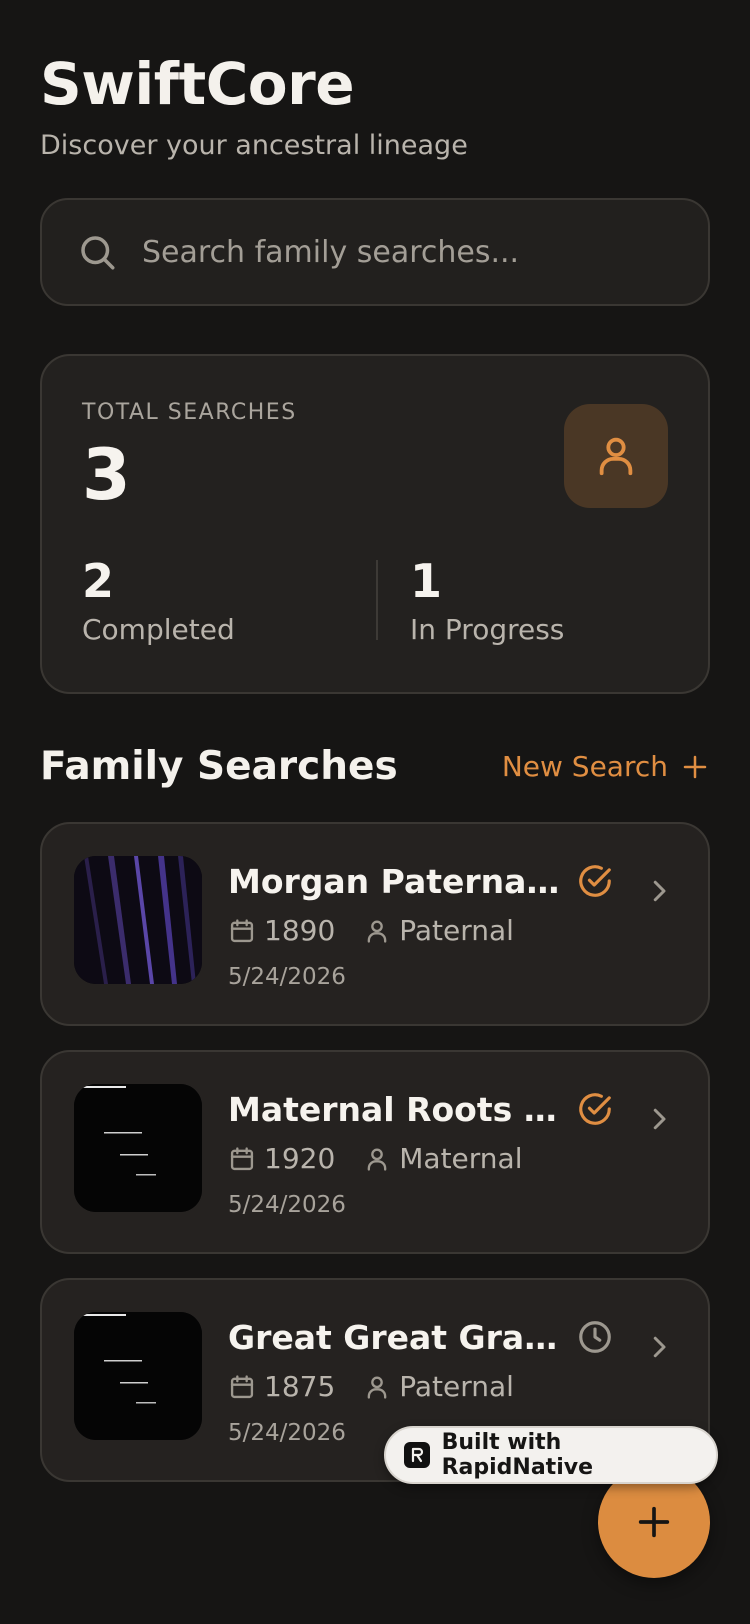 Image resolution: width=750 pixels, height=1624 pixels. I want to click on stats-label: TOTAL SEARCHES, so click(189, 412).